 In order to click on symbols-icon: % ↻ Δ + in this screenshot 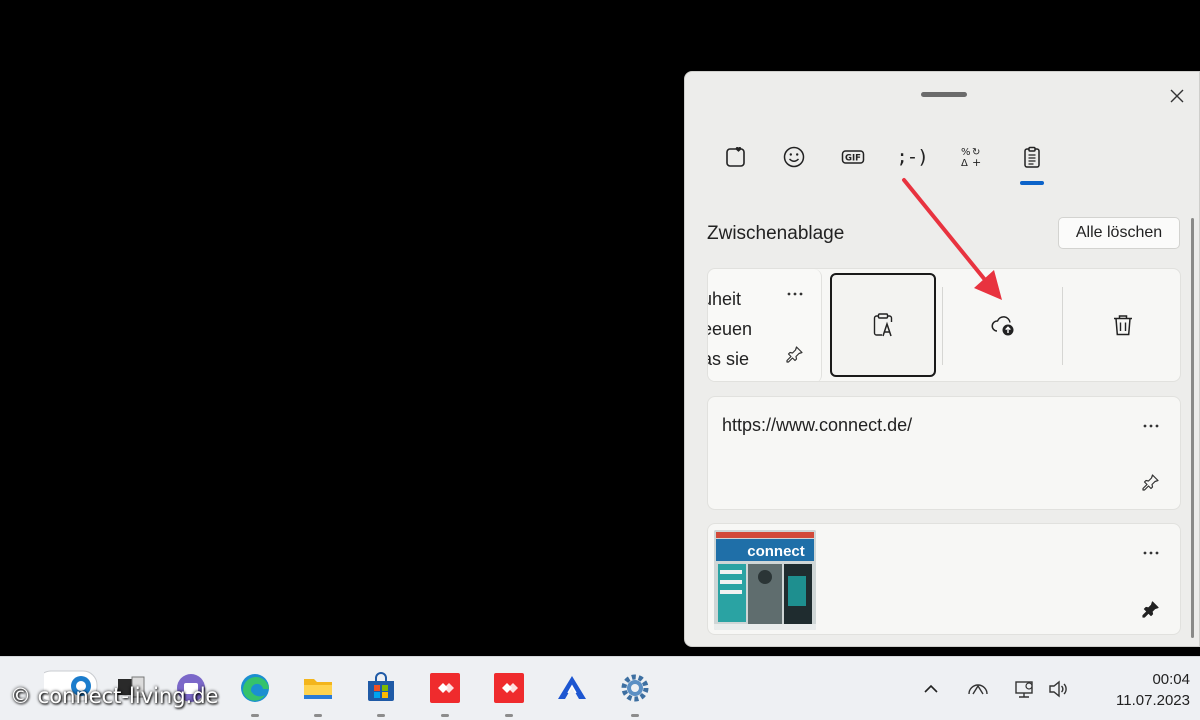, I will do `click(971, 158)`.